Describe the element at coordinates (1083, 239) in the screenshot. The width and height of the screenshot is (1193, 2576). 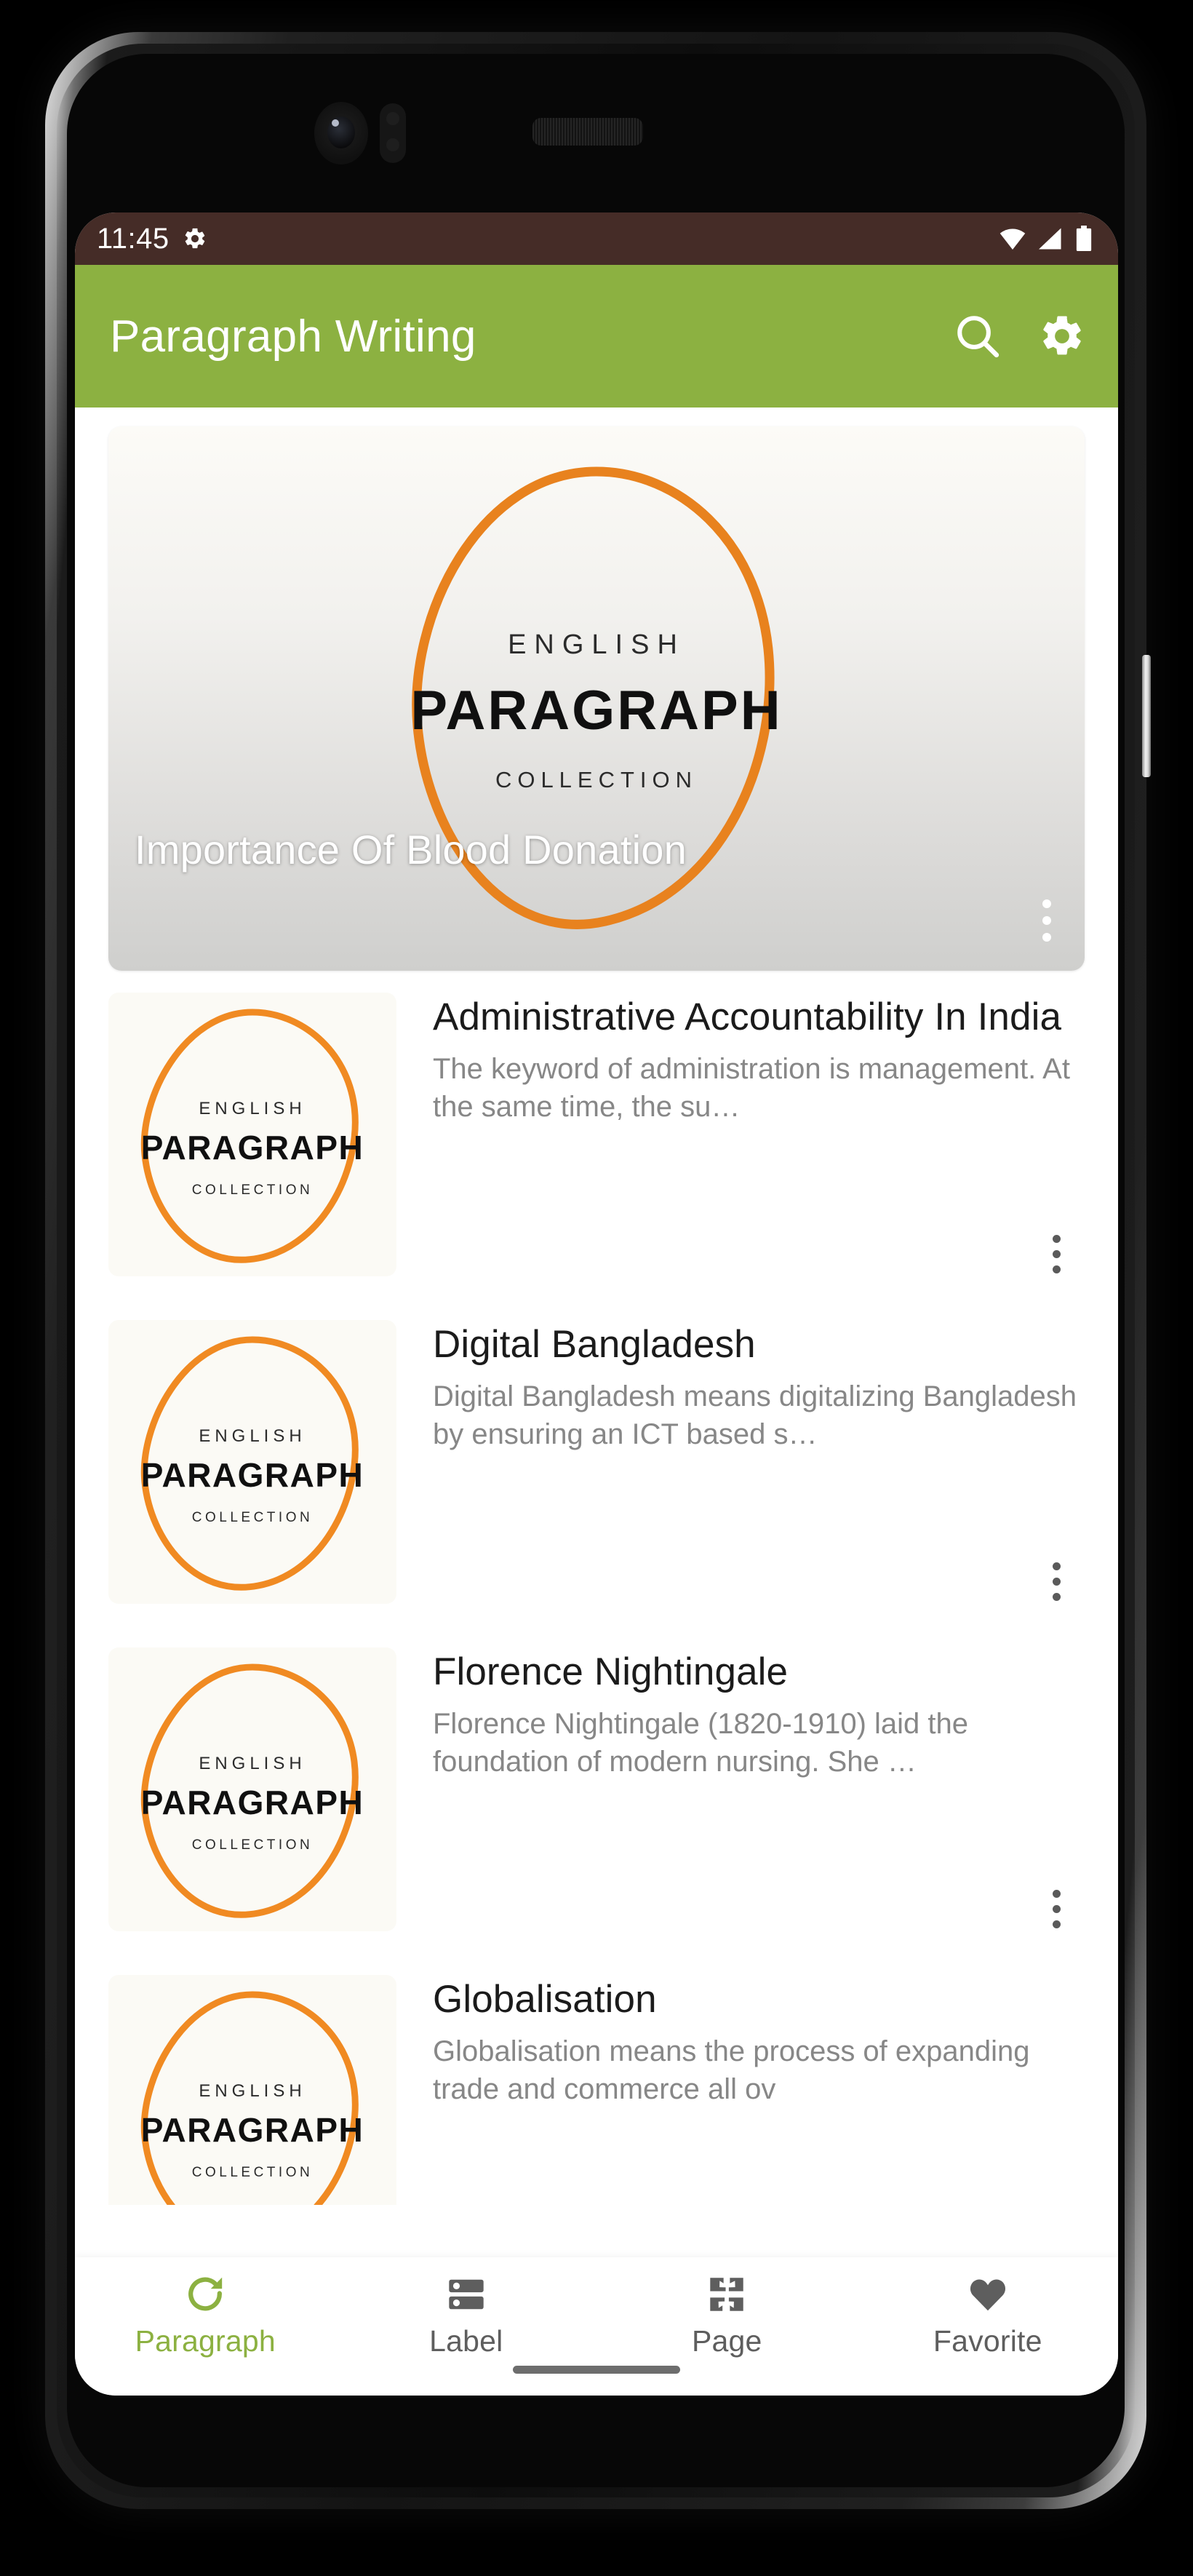
I see `battery-icon` at that location.